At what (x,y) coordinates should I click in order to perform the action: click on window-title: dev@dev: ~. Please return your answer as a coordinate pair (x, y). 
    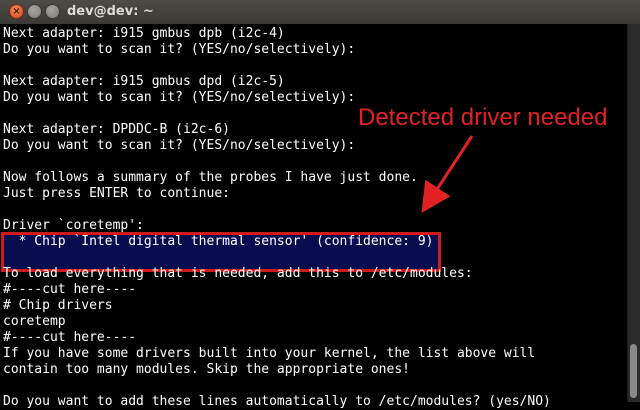
    Looking at the image, I should click on (110, 11).